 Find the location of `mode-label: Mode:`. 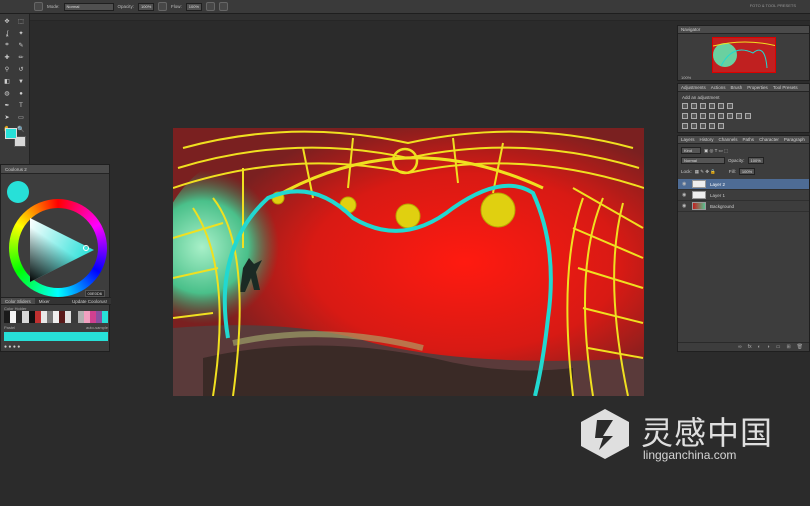

mode-label: Mode: is located at coordinates (53, 6).